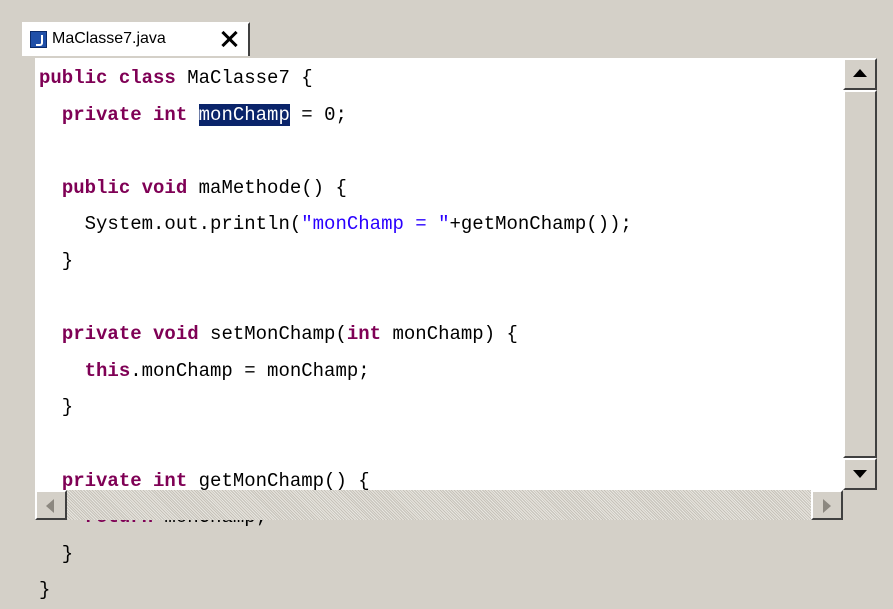  I want to click on scroll-left-button, so click(51, 505).